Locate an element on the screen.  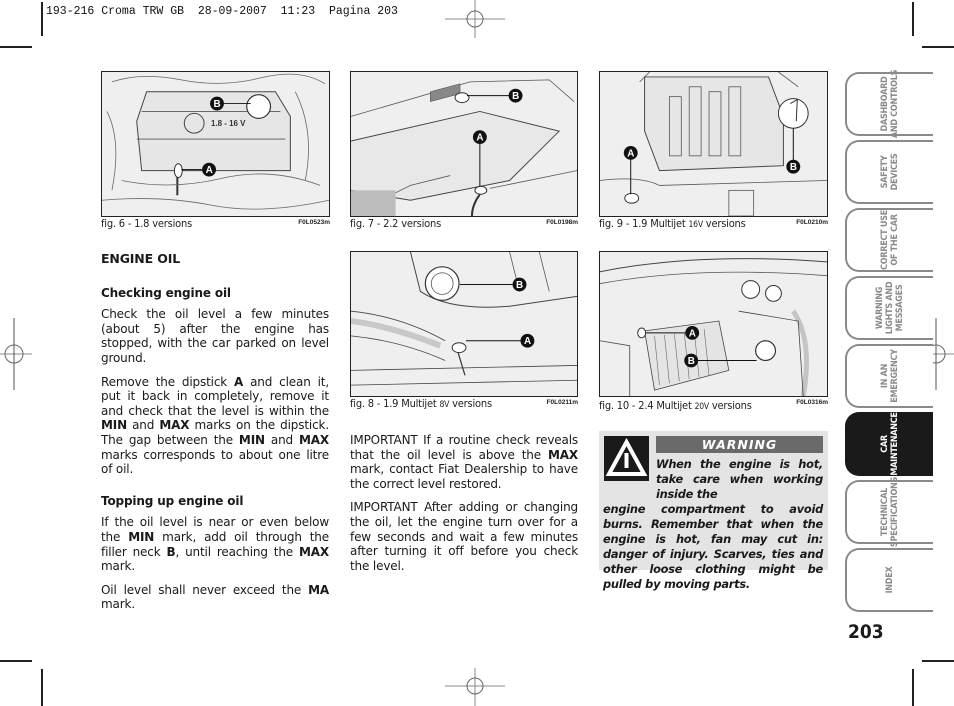
figure-10-illustration: A B is located at coordinates (713, 324).